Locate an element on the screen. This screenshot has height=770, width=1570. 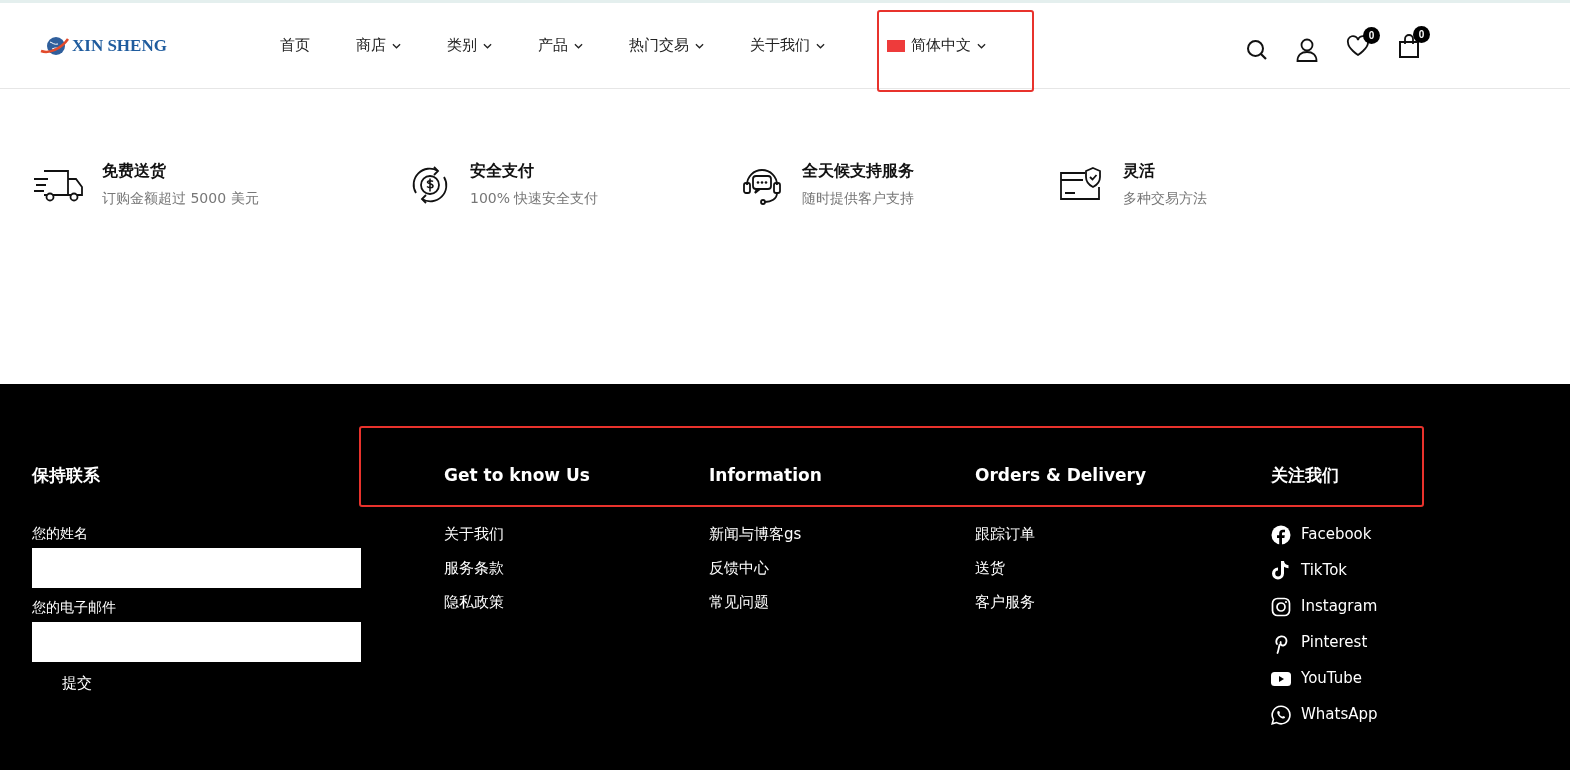
facebook-icon is located at coordinates (1281, 535).